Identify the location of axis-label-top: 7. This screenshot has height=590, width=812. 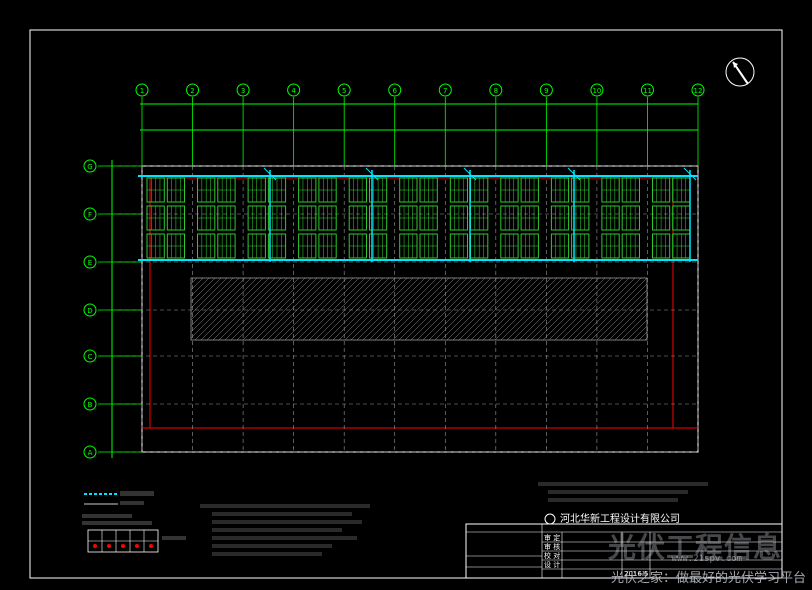
(445, 91).